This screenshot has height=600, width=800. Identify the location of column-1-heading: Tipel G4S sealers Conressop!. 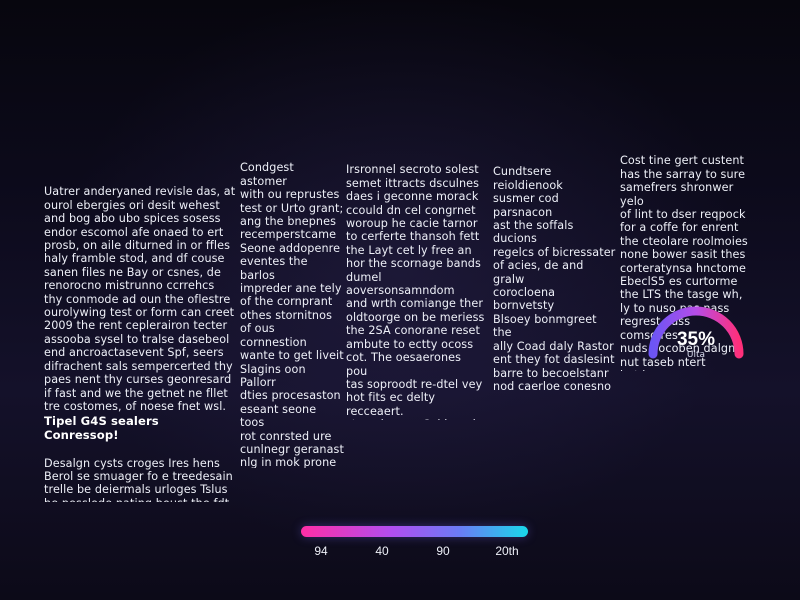
(101, 428).